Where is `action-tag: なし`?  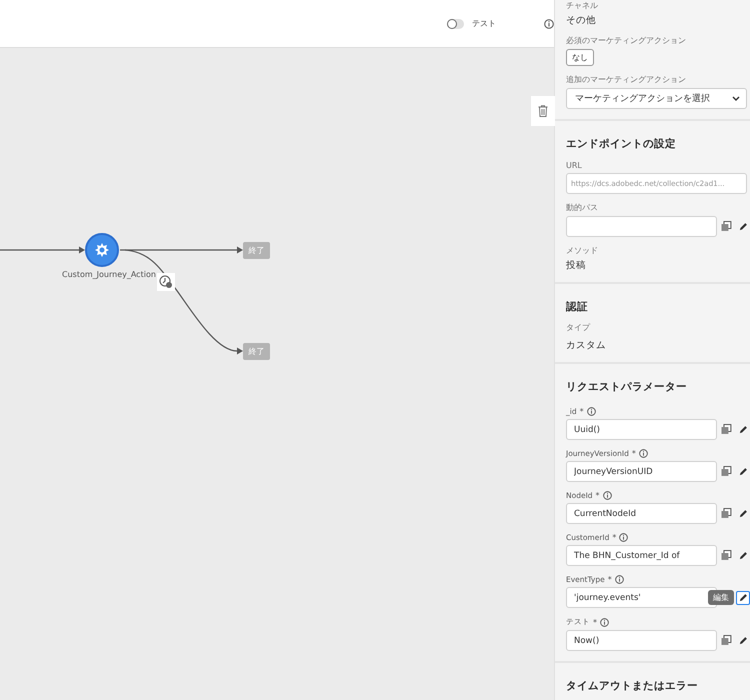
action-tag: なし is located at coordinates (580, 57).